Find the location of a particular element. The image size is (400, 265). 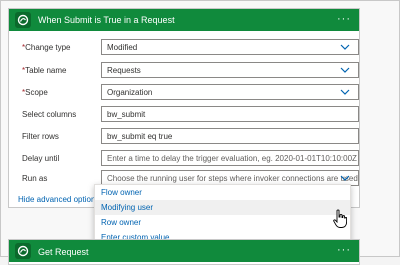

select-columns-label: Select columns is located at coordinates (49, 114).